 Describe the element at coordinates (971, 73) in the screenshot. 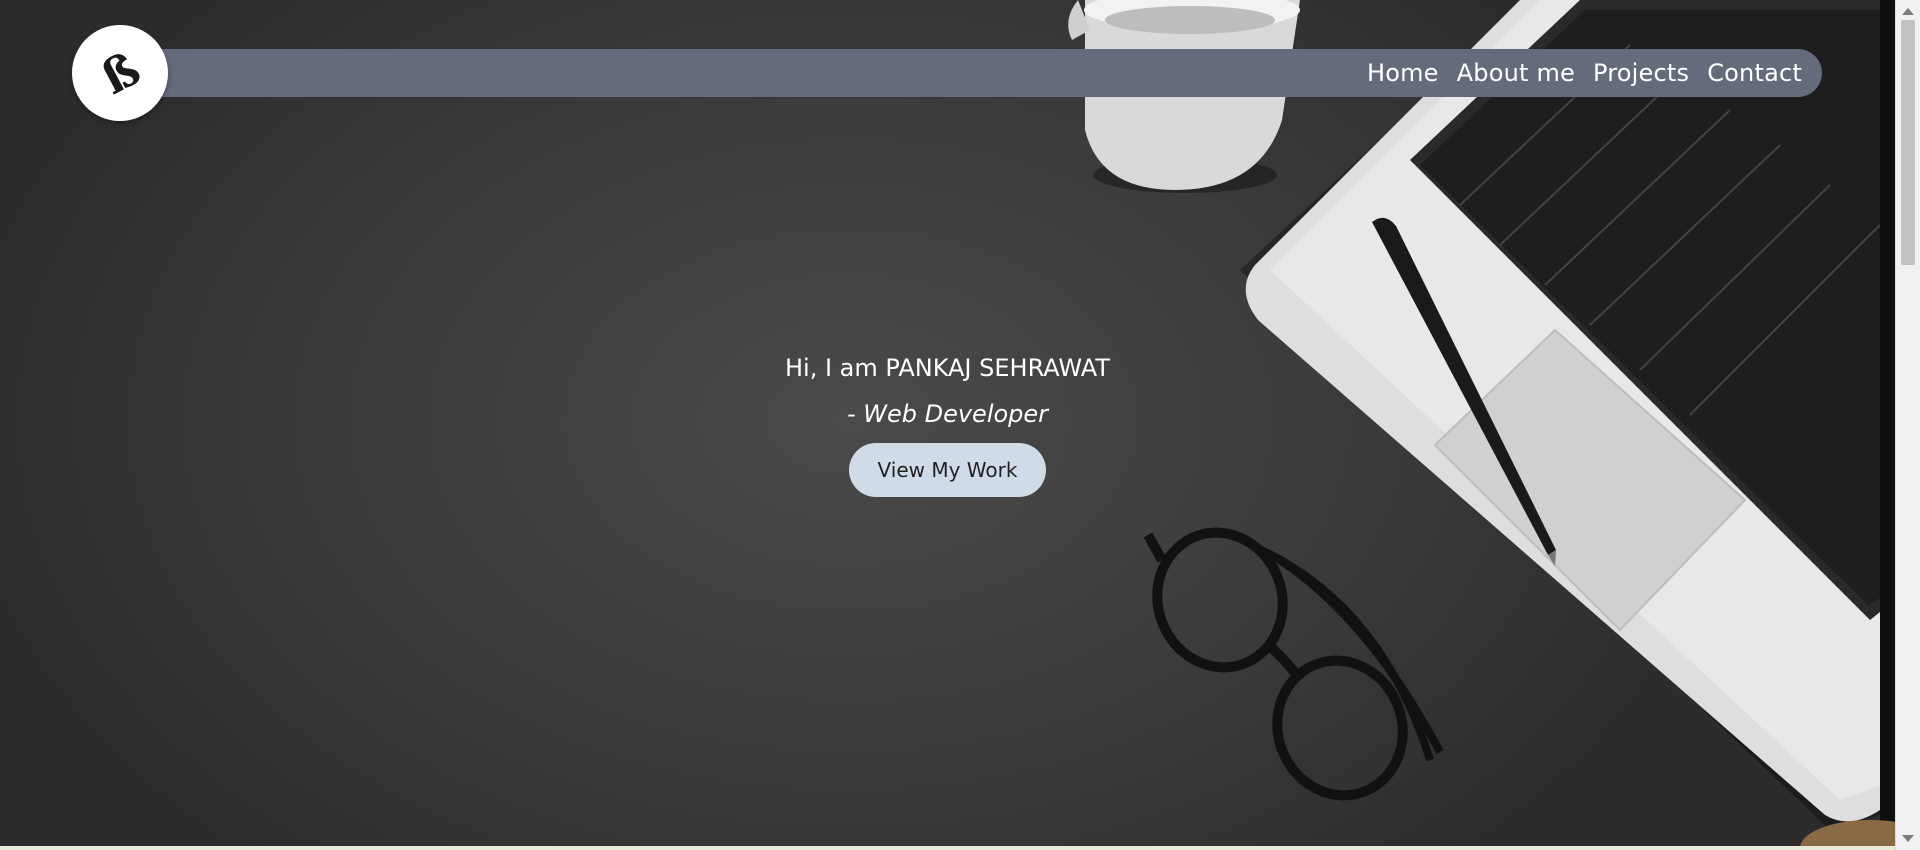

I see `navbar: Home About me Projects Contact` at that location.